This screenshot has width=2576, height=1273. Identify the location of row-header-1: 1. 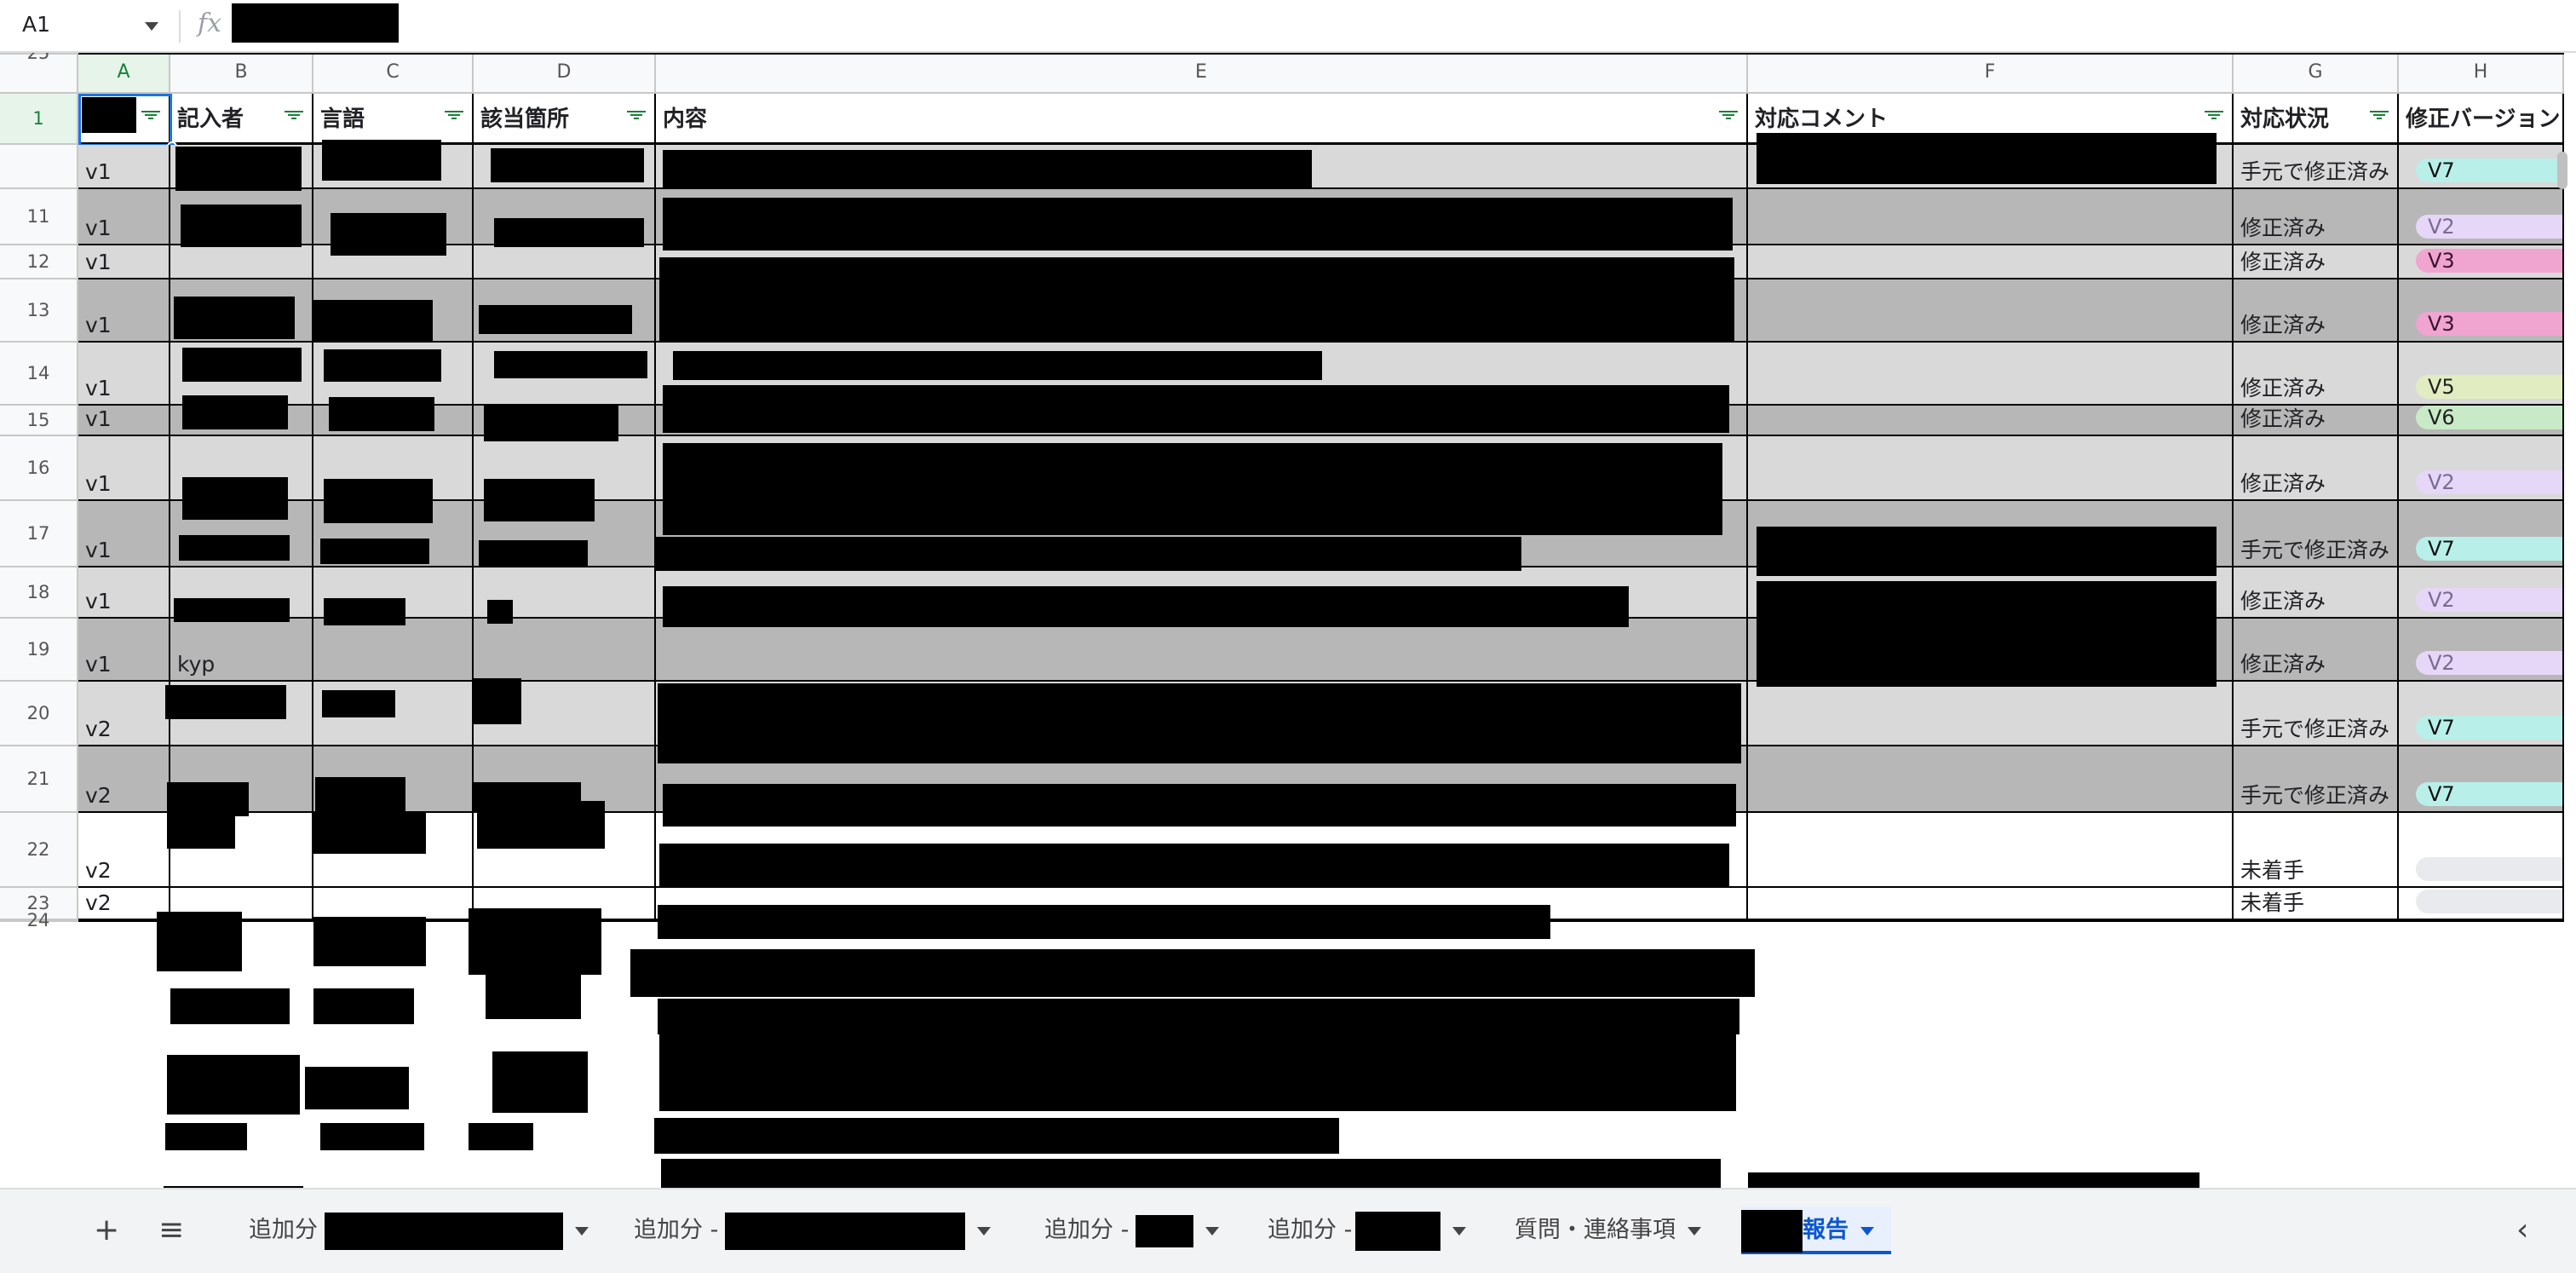
(39, 119).